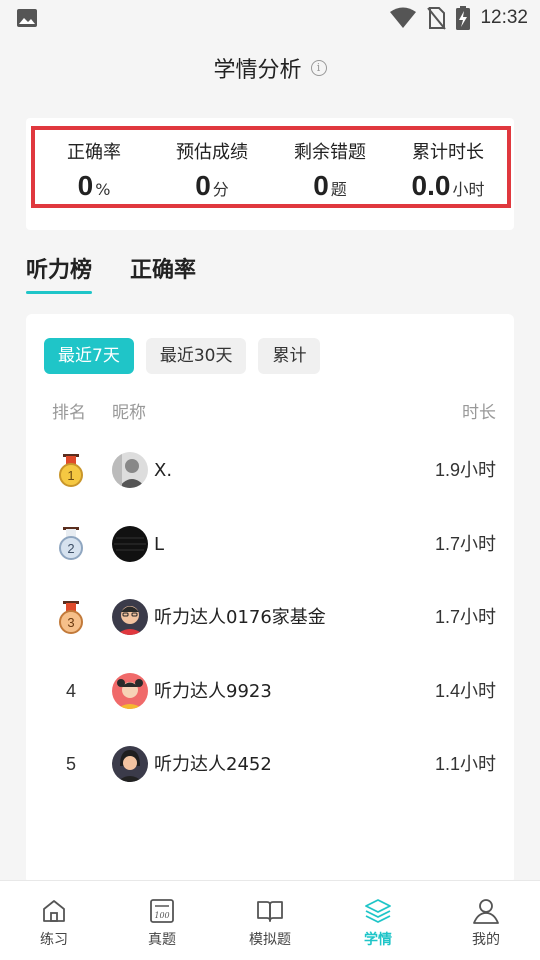 This screenshot has height=960, width=540. I want to click on study-duration: 1.4小时, so click(465, 692).